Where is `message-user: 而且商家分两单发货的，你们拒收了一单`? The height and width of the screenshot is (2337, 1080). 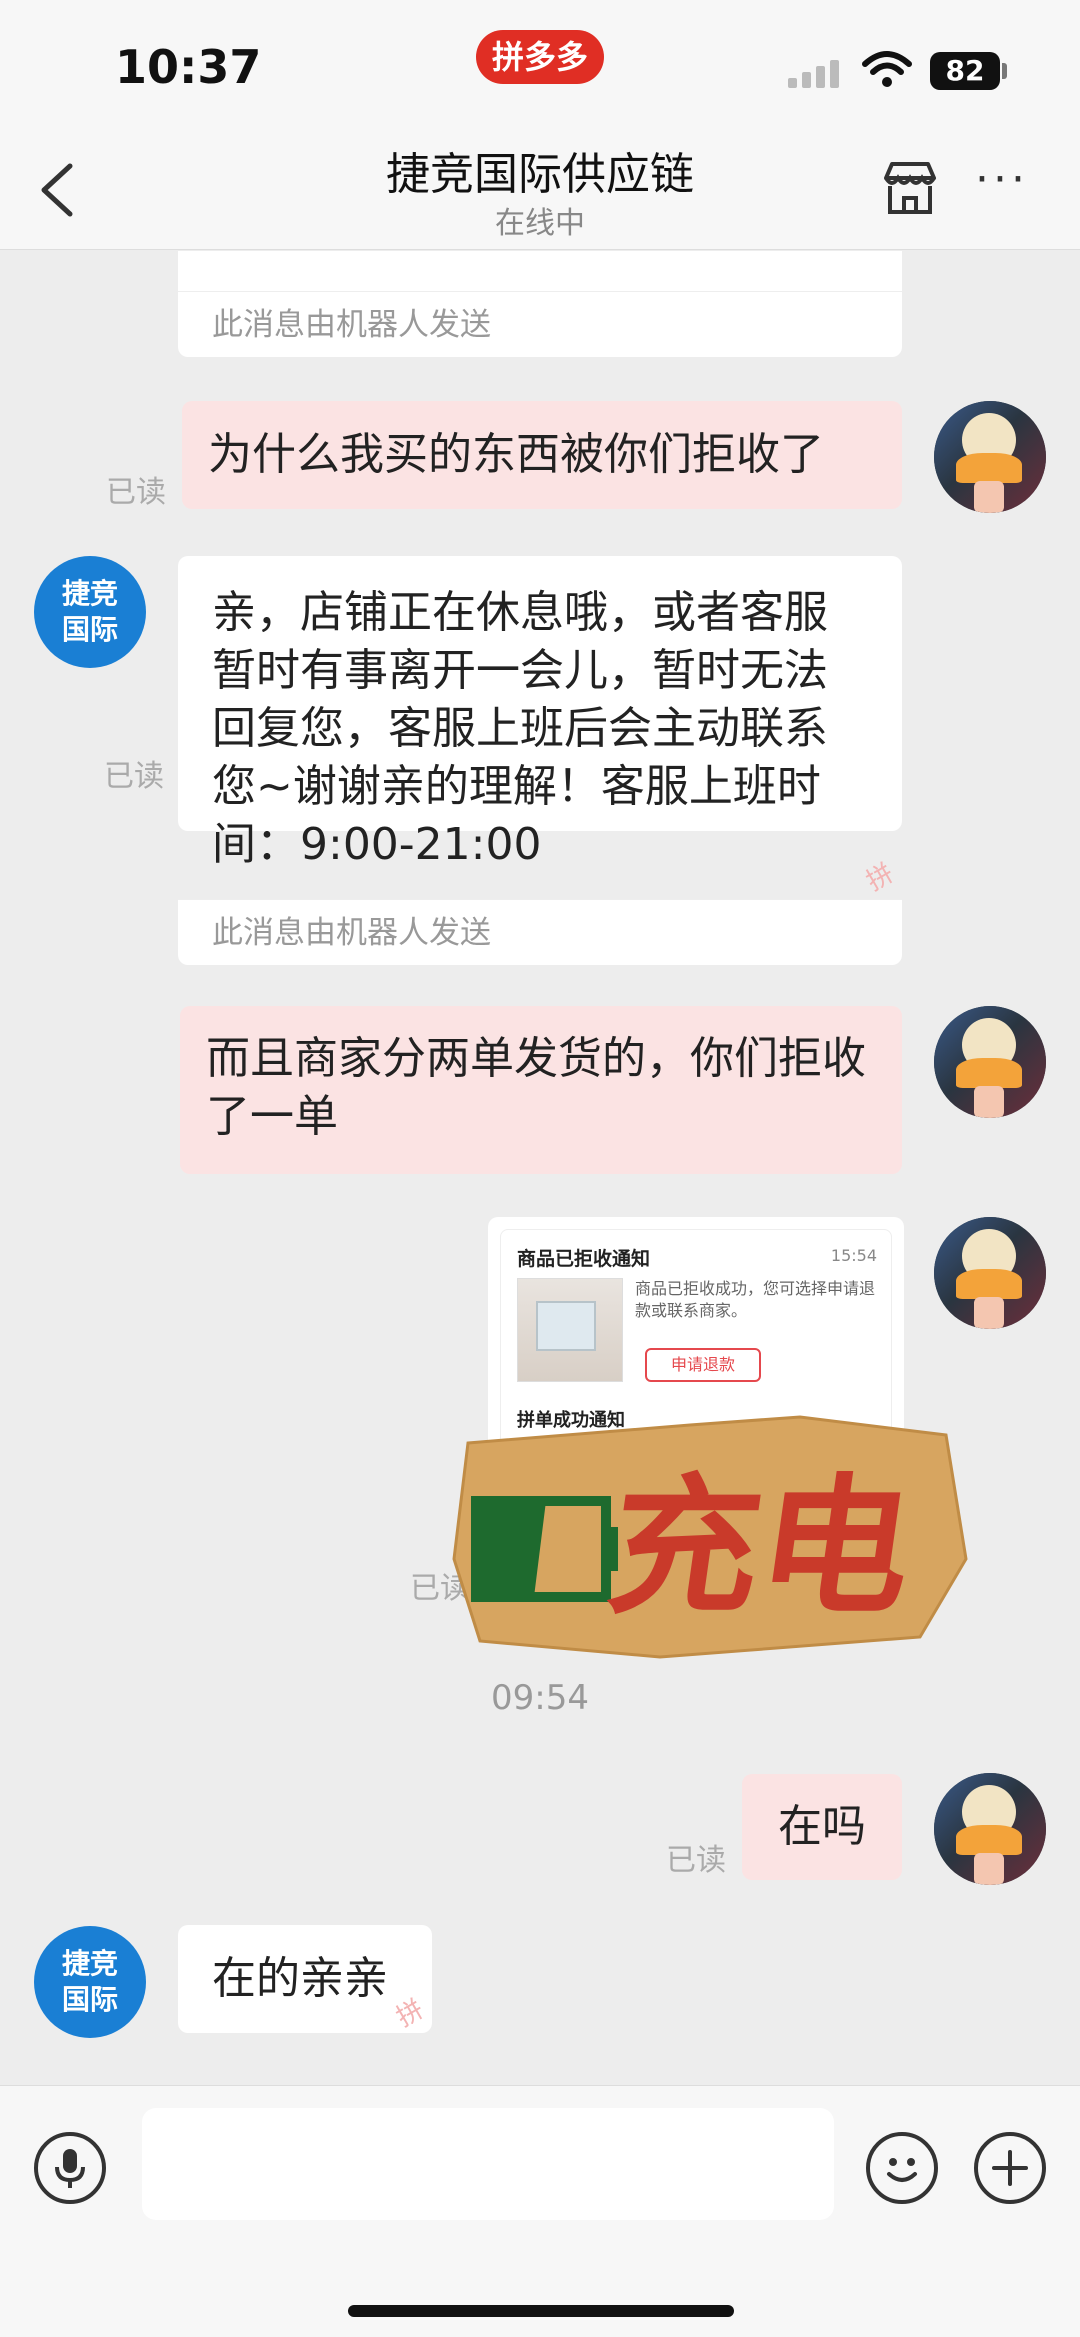
message-user: 而且商家分两单发货的，你们拒收了一单 is located at coordinates (541, 1090).